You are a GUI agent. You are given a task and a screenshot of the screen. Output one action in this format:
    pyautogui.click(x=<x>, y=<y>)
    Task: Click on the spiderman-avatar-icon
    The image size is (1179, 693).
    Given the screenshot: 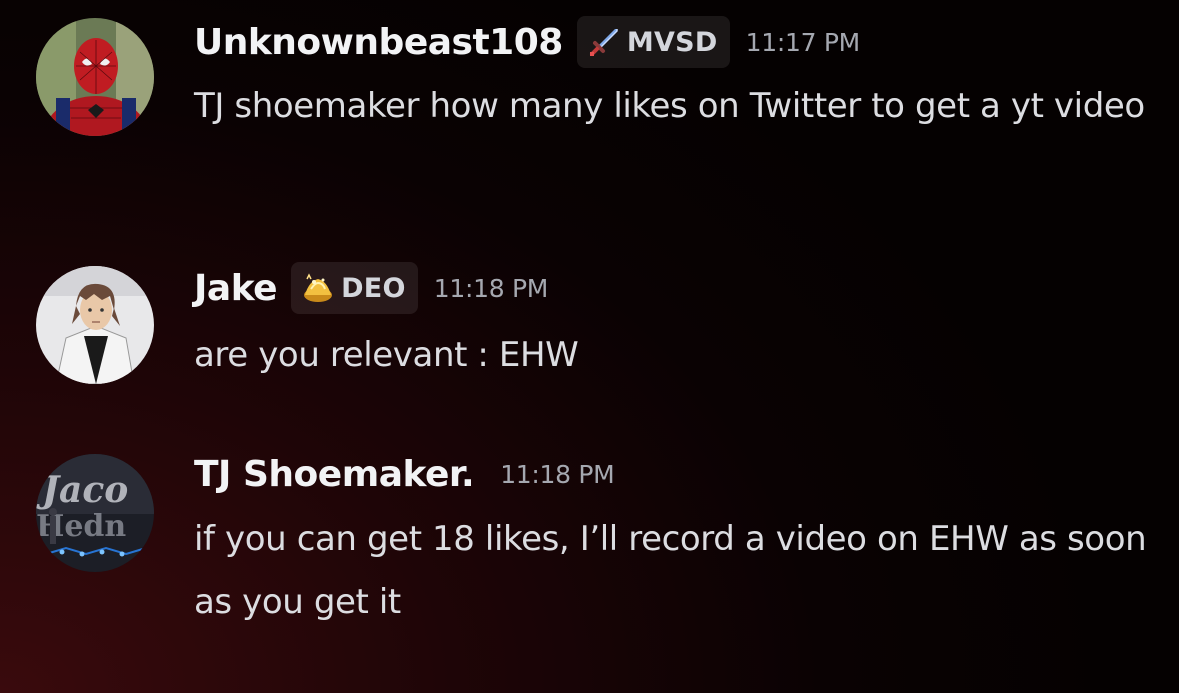 What is the action you would take?
    pyautogui.click(x=95, y=77)
    